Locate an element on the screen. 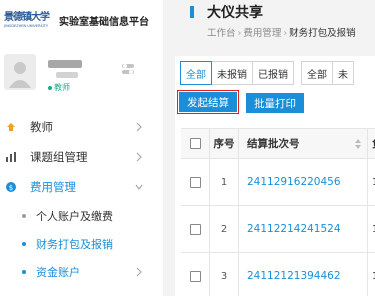 Image resolution: width=375 pixels, height=296 pixels. role-dot-icon is located at coordinates (50, 87).